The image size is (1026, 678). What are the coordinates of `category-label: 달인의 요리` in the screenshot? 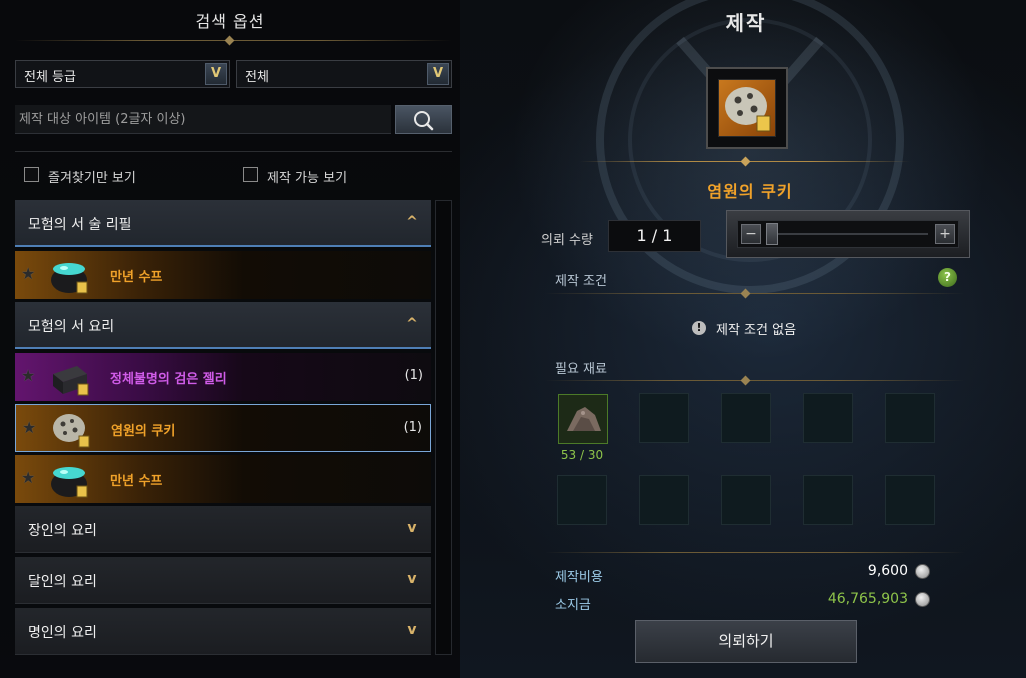 It's located at (62, 582).